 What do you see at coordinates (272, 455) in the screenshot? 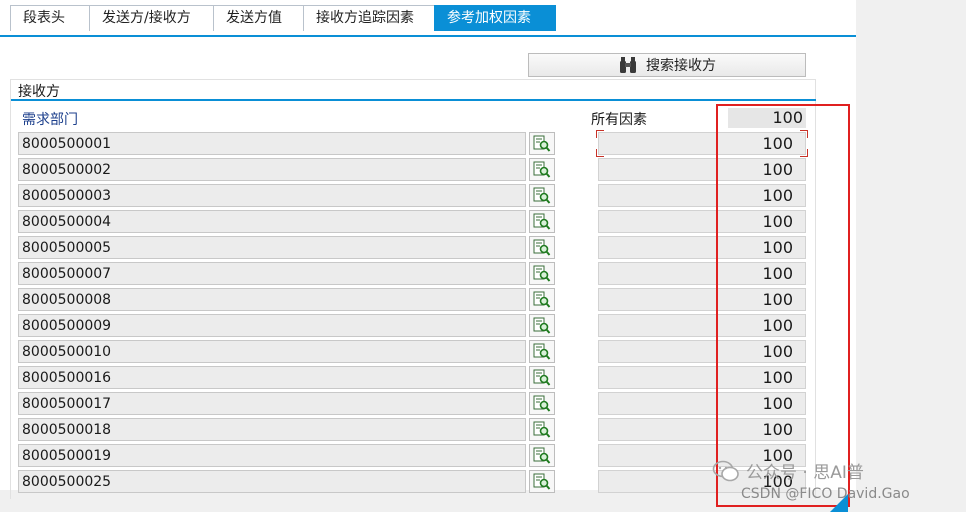
I see `demand-dept-field: 8000500019` at bounding box center [272, 455].